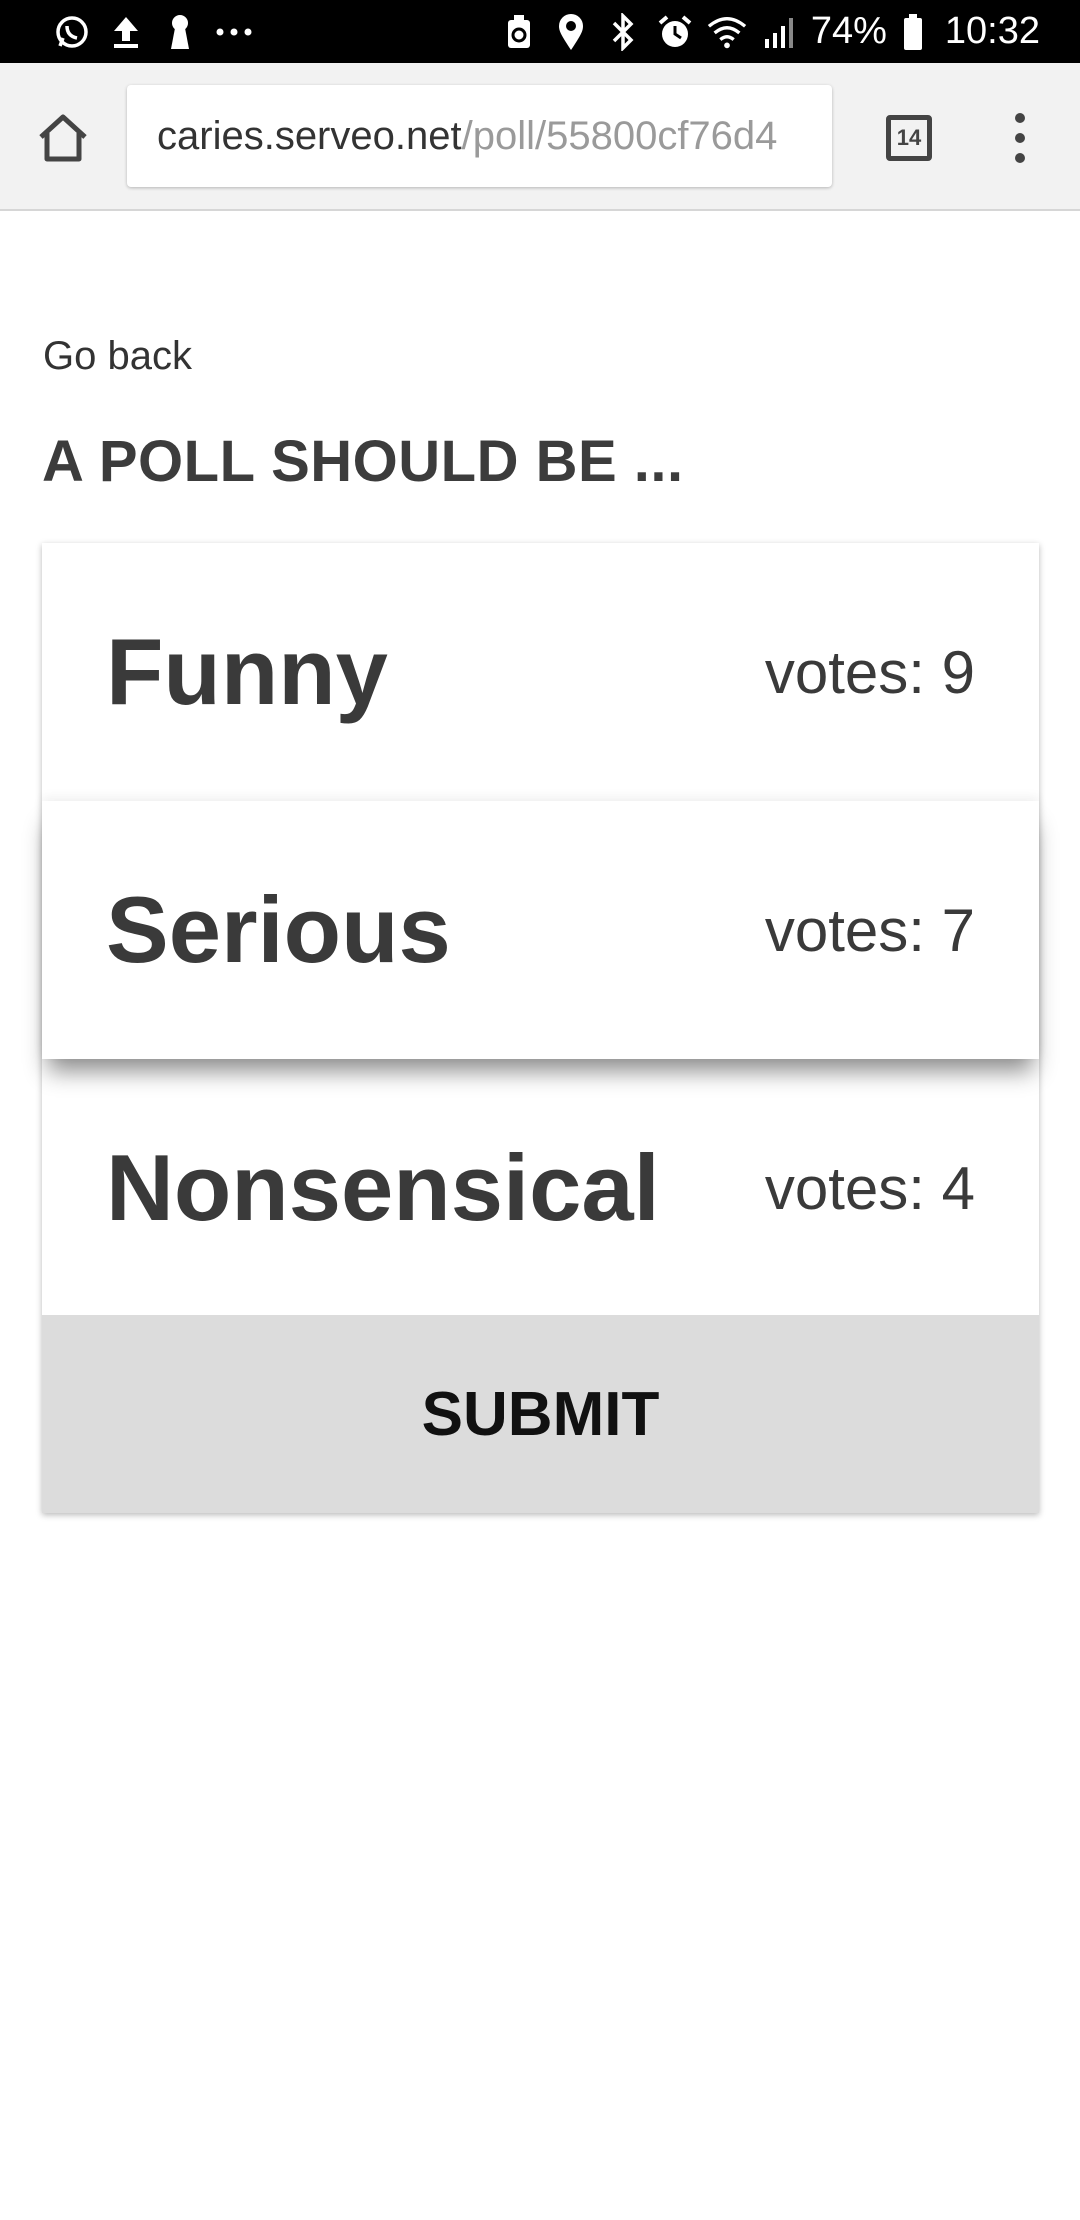  I want to click on browser-menu-button, so click(1020, 138).